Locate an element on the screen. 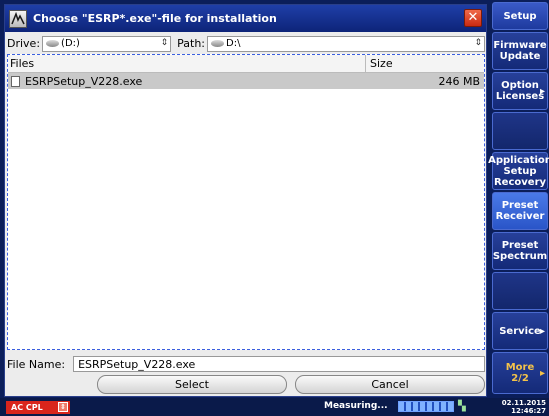 Image resolution: width=549 pixels, height=416 pixels. time: 12:46:27 is located at coordinates (528, 411).